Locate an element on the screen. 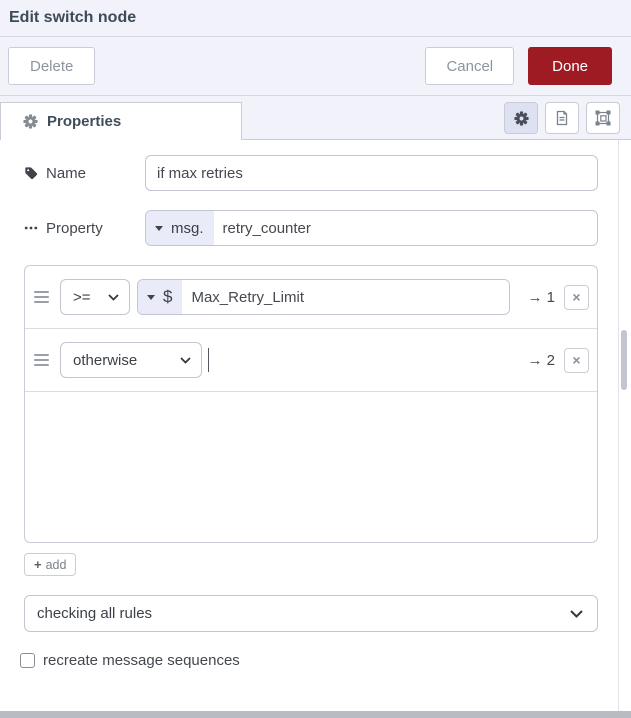 Image resolution: width=631 pixels, height=718 pixels. rule-1-operator-select: >= is located at coordinates (95, 297).